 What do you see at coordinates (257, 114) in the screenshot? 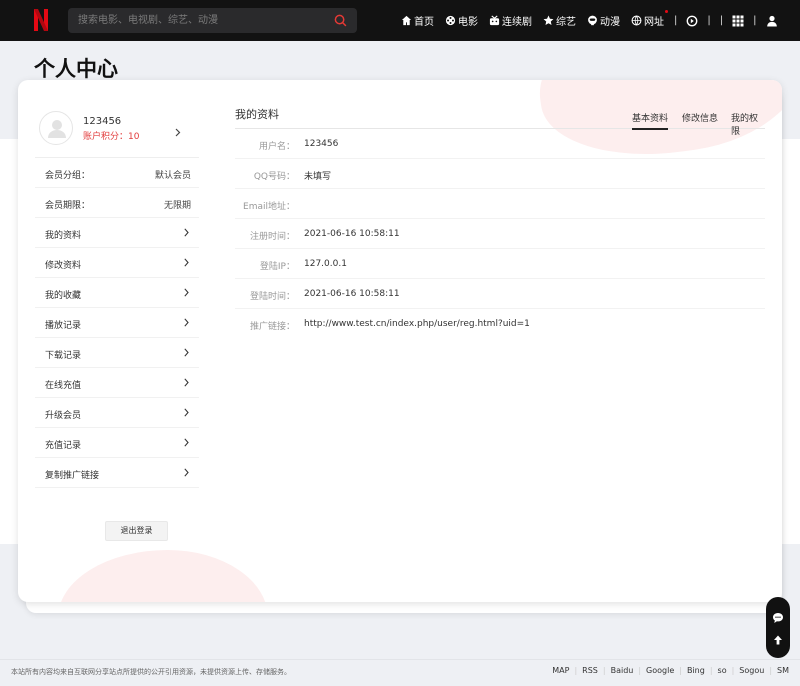
I see `panel-title: 我的资料` at bounding box center [257, 114].